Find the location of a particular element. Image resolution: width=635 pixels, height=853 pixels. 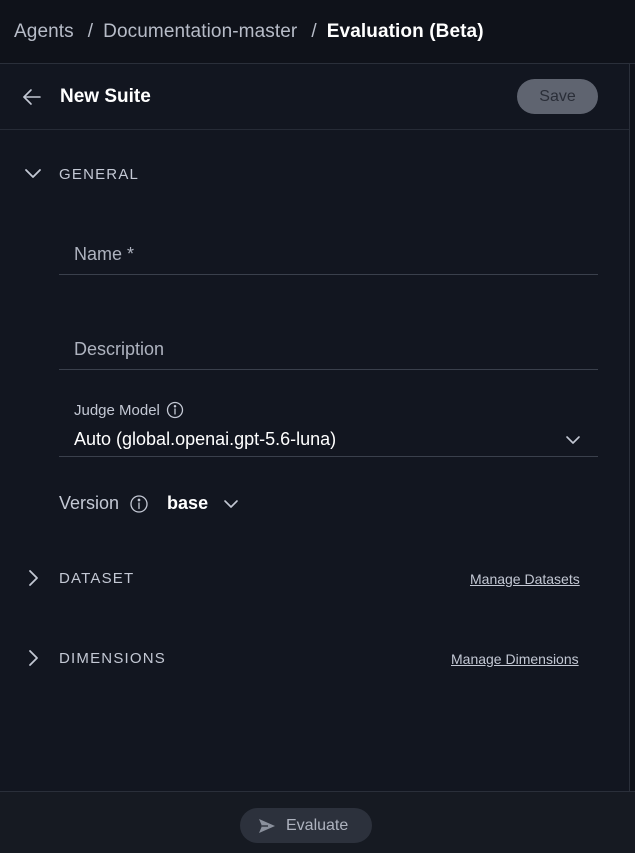

footer-bar: Evaluate is located at coordinates (317, 822).